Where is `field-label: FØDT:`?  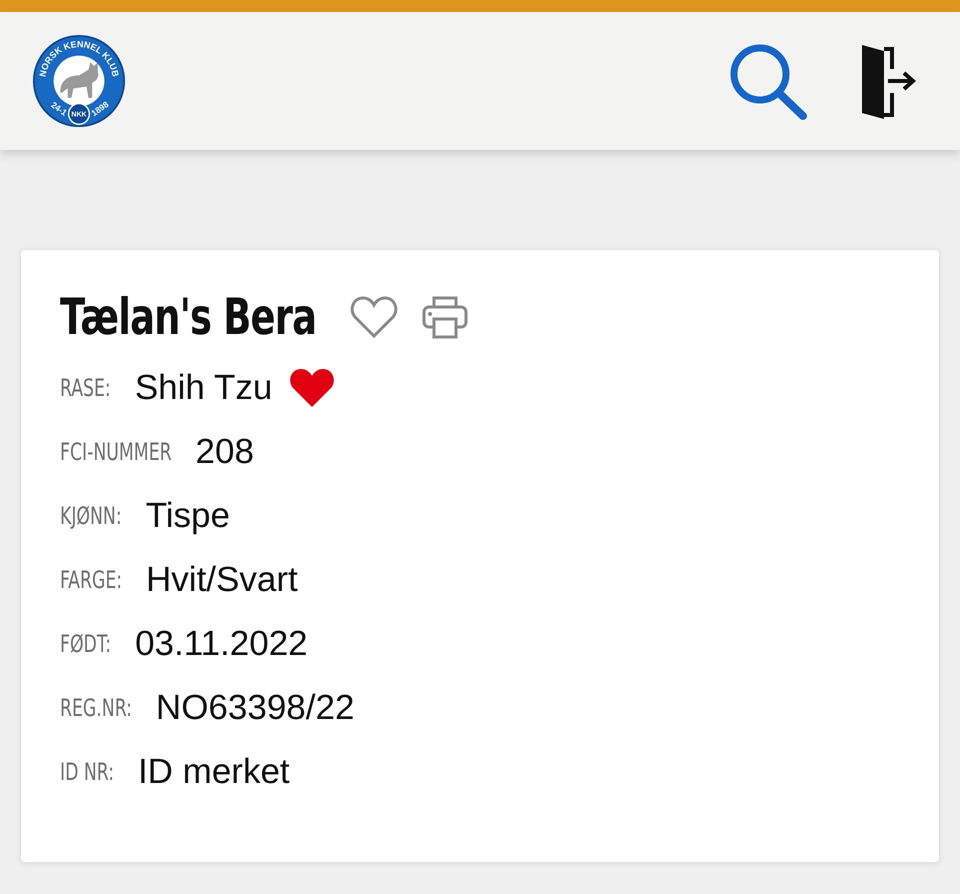 field-label: FØDT: is located at coordinates (86, 644).